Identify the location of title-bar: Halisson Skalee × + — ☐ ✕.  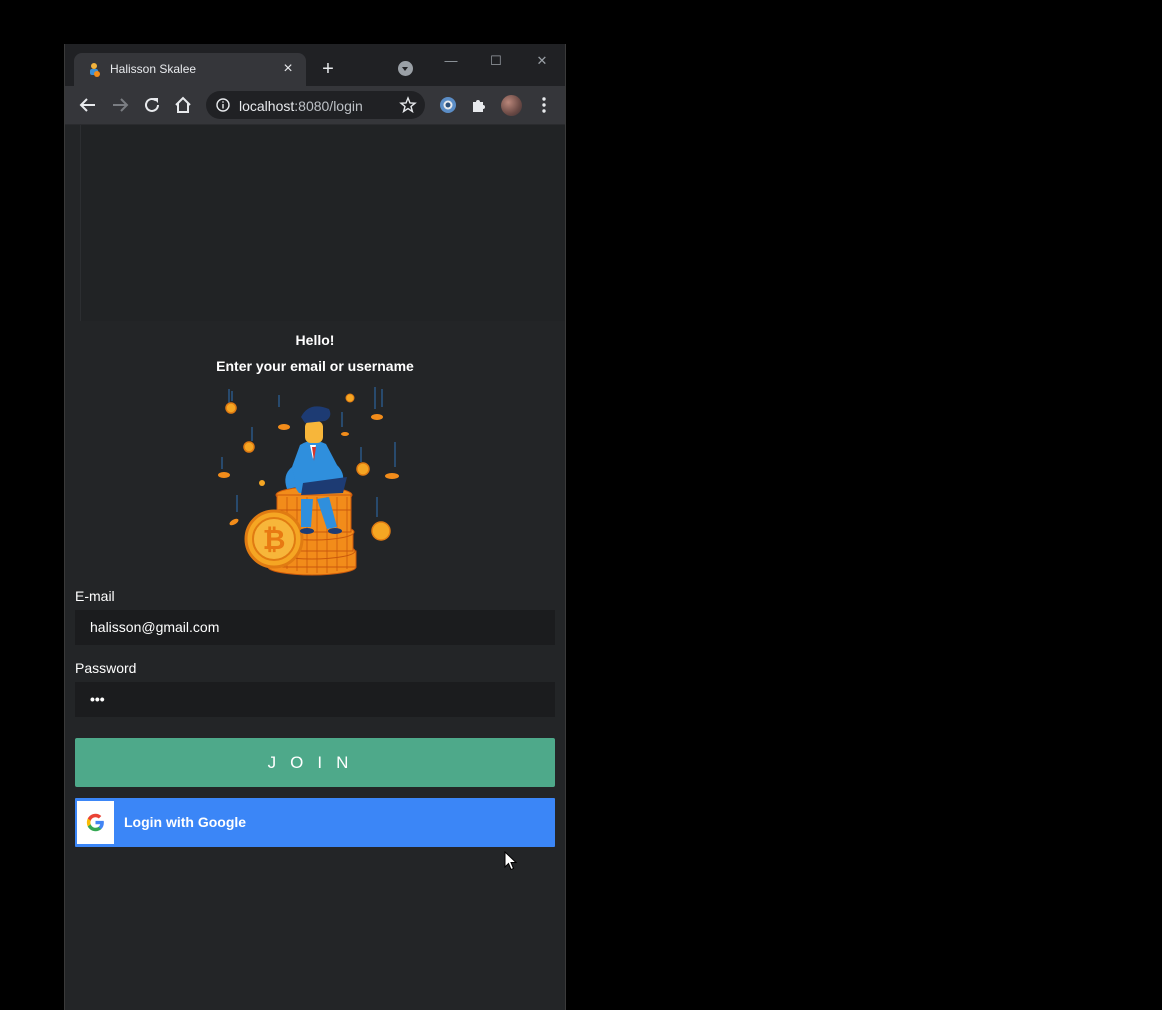
(315, 65).